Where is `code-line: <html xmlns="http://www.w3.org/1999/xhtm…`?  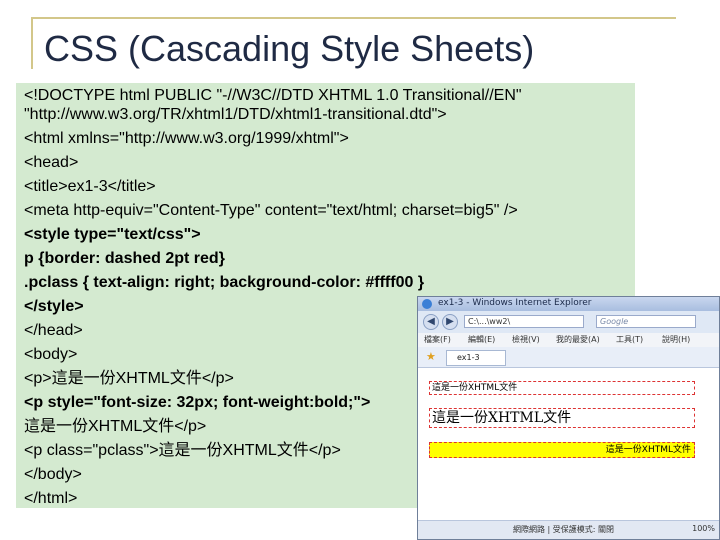 code-line: <html xmlns="http://www.w3.org/1999/xhtm… is located at coordinates (186, 138).